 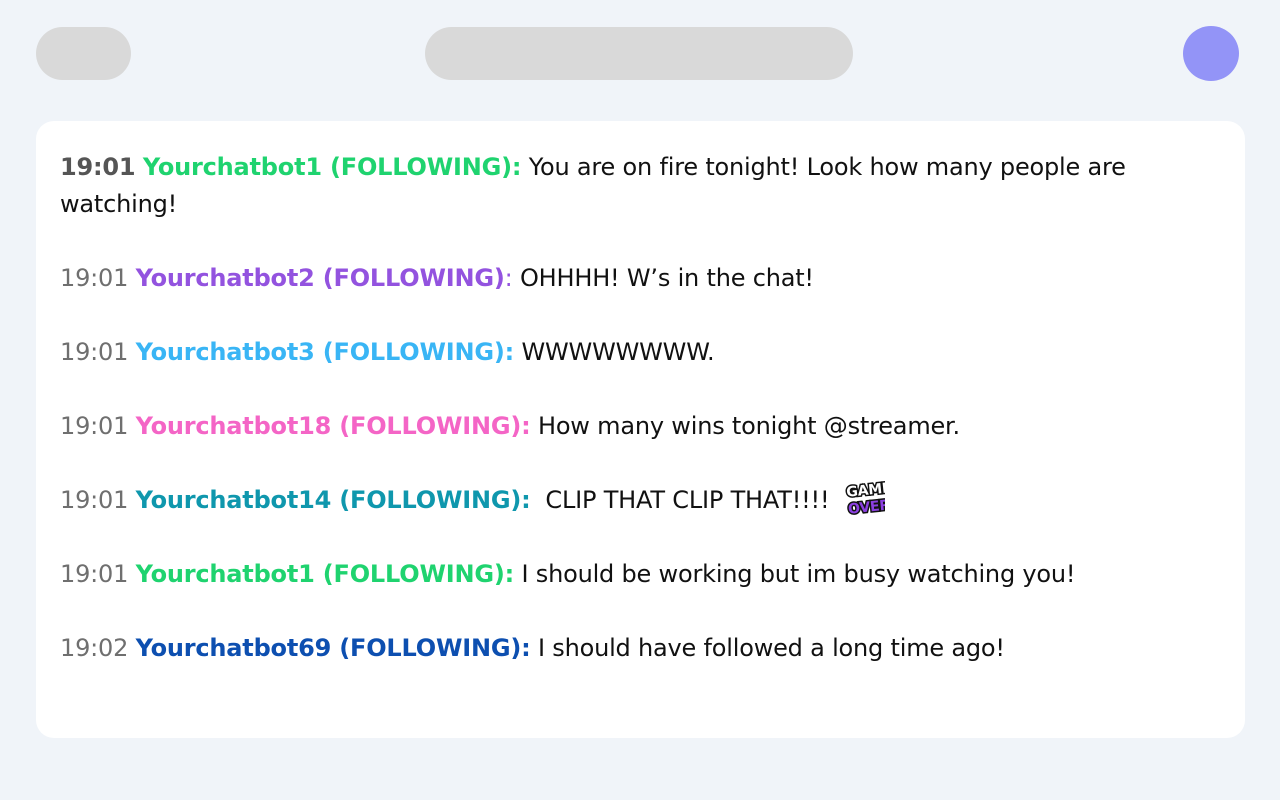 What do you see at coordinates (1211, 53) in the screenshot?
I see `avatar` at bounding box center [1211, 53].